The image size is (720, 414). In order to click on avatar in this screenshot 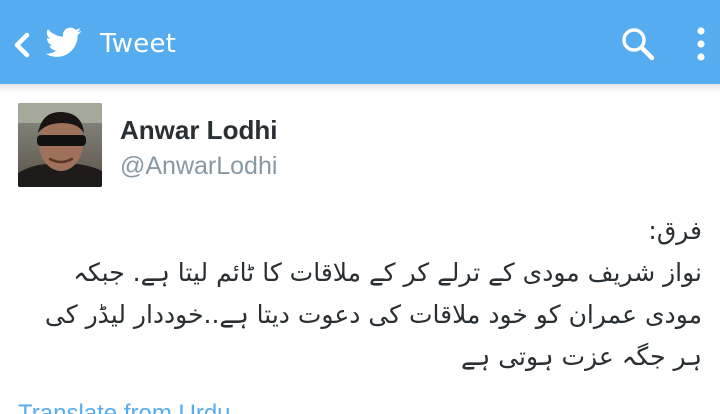, I will do `click(60, 145)`.